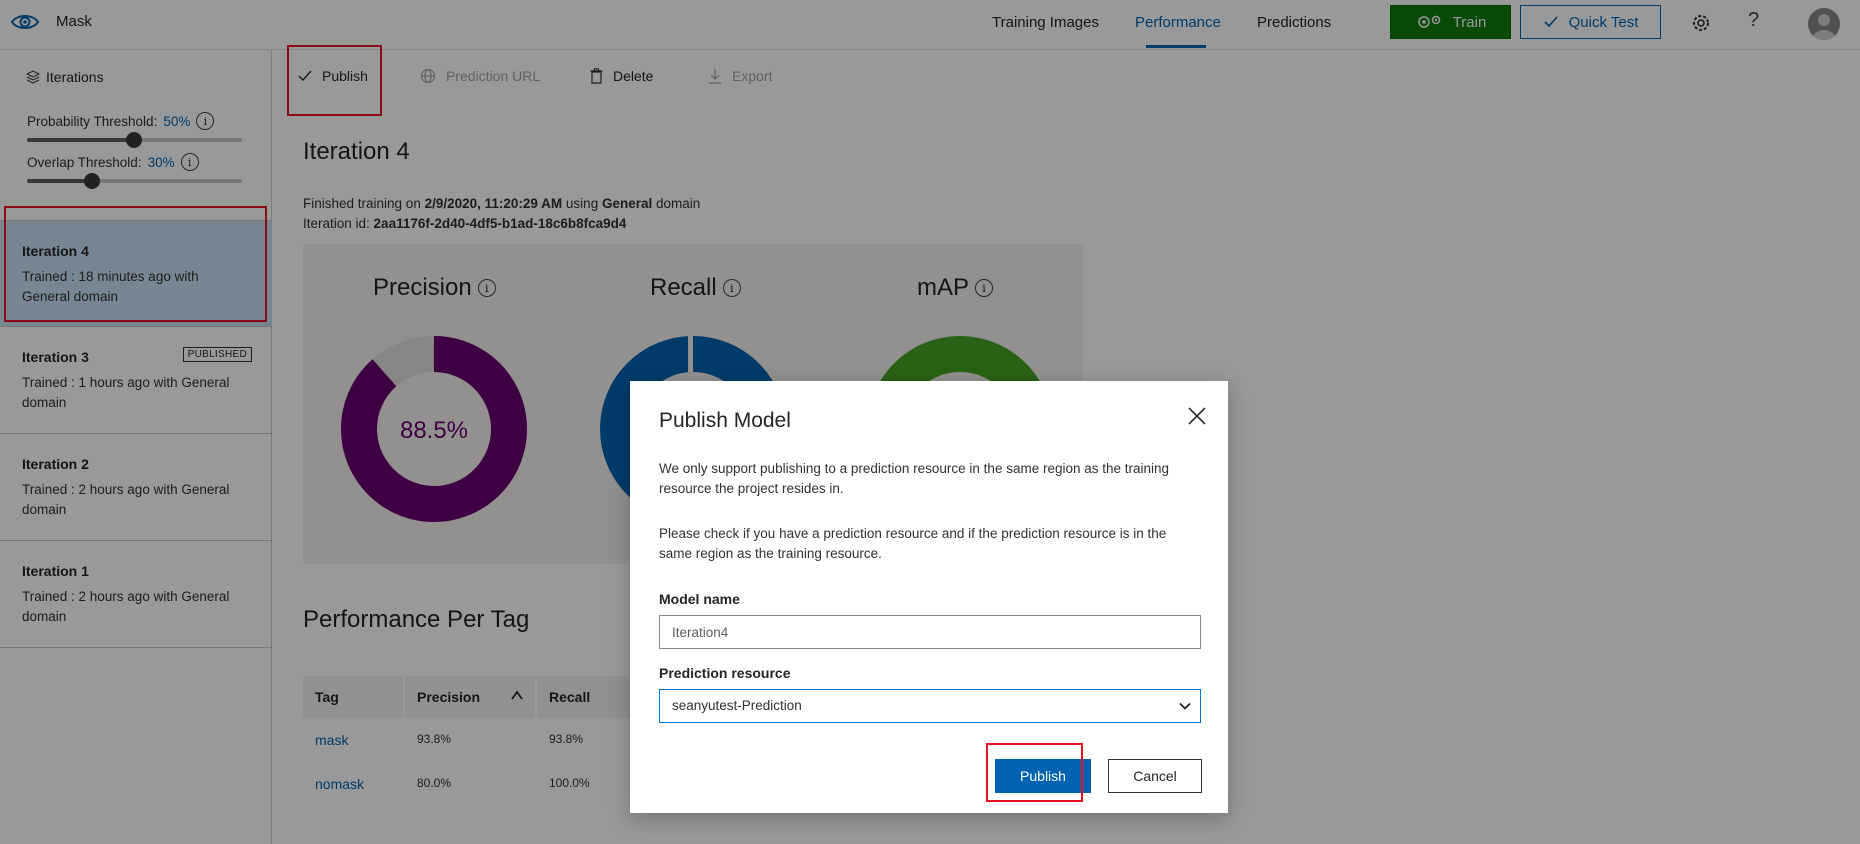  What do you see at coordinates (699, 599) in the screenshot?
I see `model-name-label: Model name` at bounding box center [699, 599].